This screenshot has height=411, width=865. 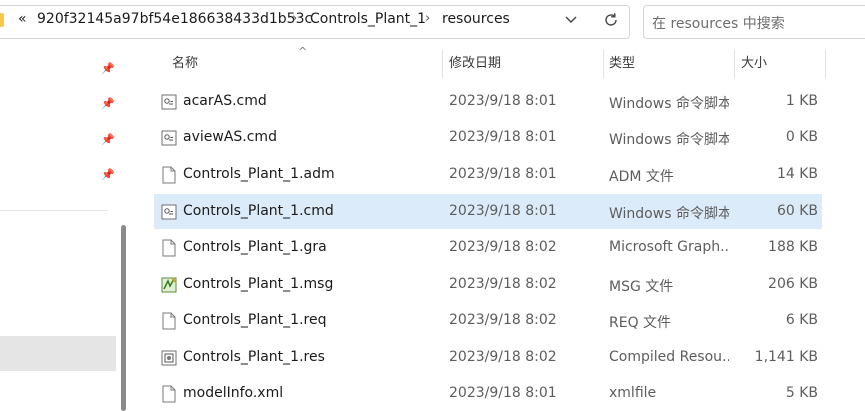 I want to click on file-name: Controls_Plant_1.cmd, so click(x=258, y=211).